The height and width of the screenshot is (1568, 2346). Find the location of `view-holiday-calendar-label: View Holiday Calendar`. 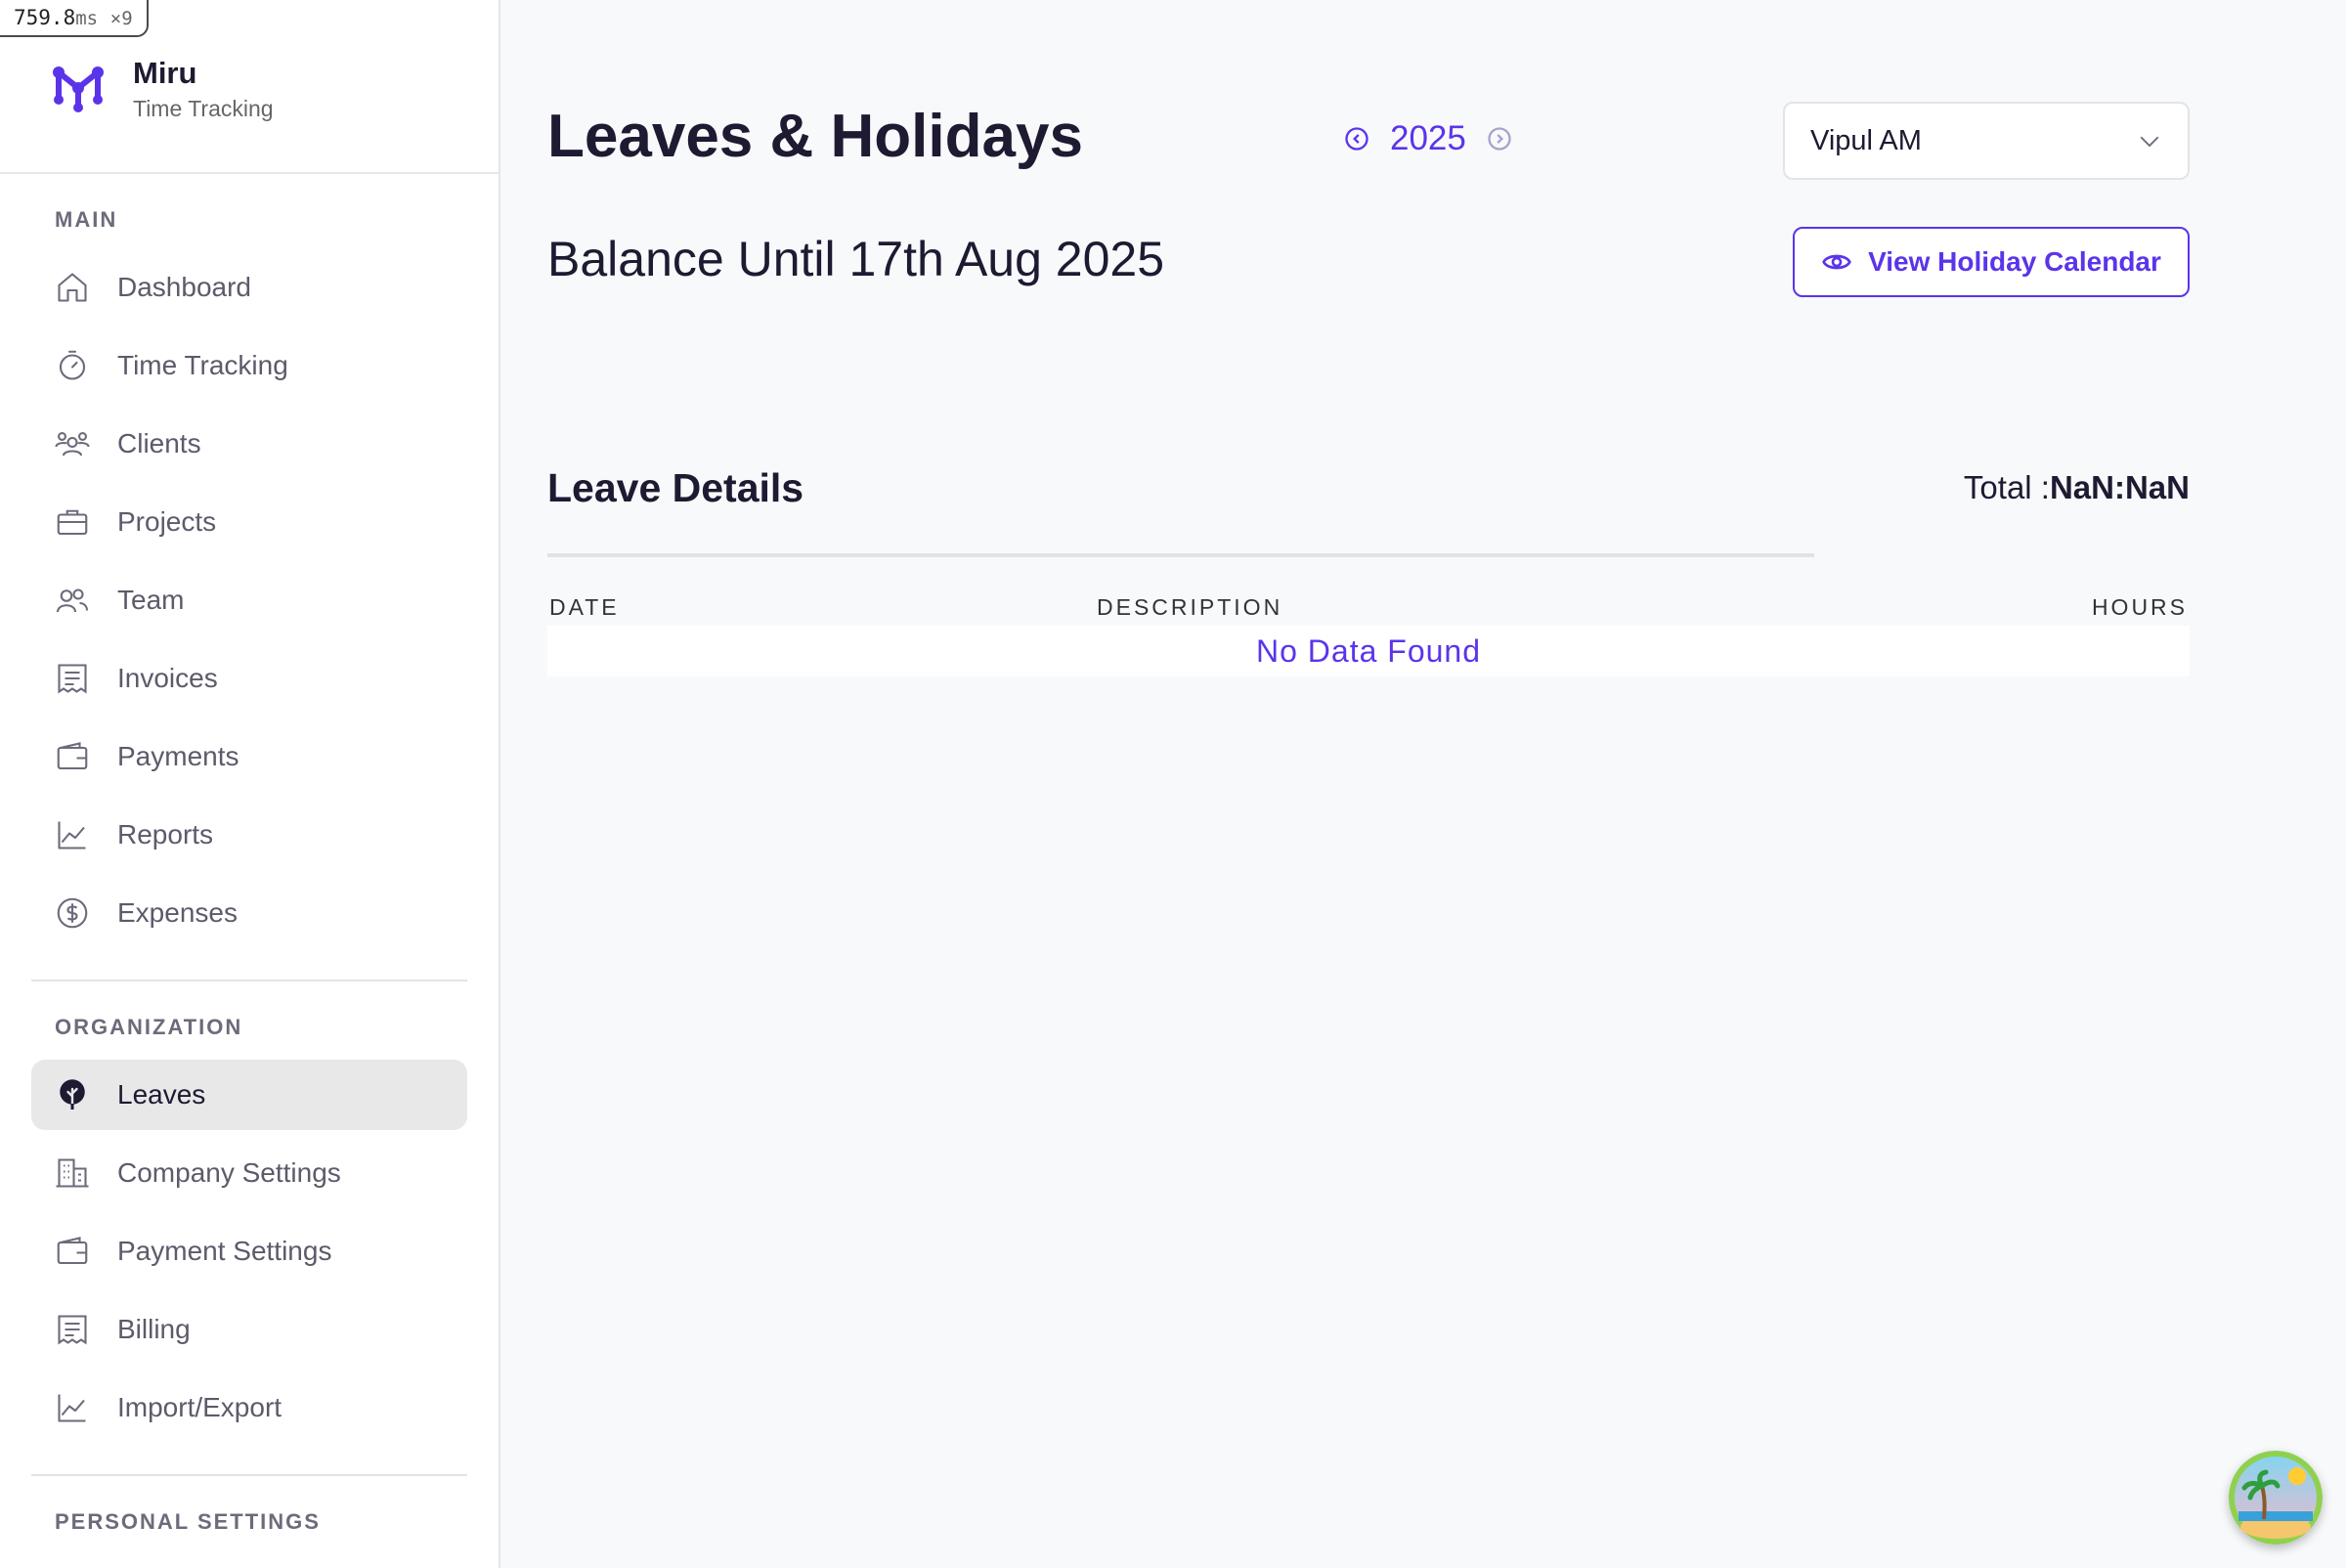

view-holiday-calendar-label: View Holiday Calendar is located at coordinates (2015, 262).